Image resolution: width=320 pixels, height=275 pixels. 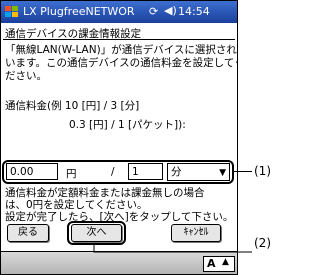 I want to click on description-line-3: ださい。, so click(x=26, y=76).